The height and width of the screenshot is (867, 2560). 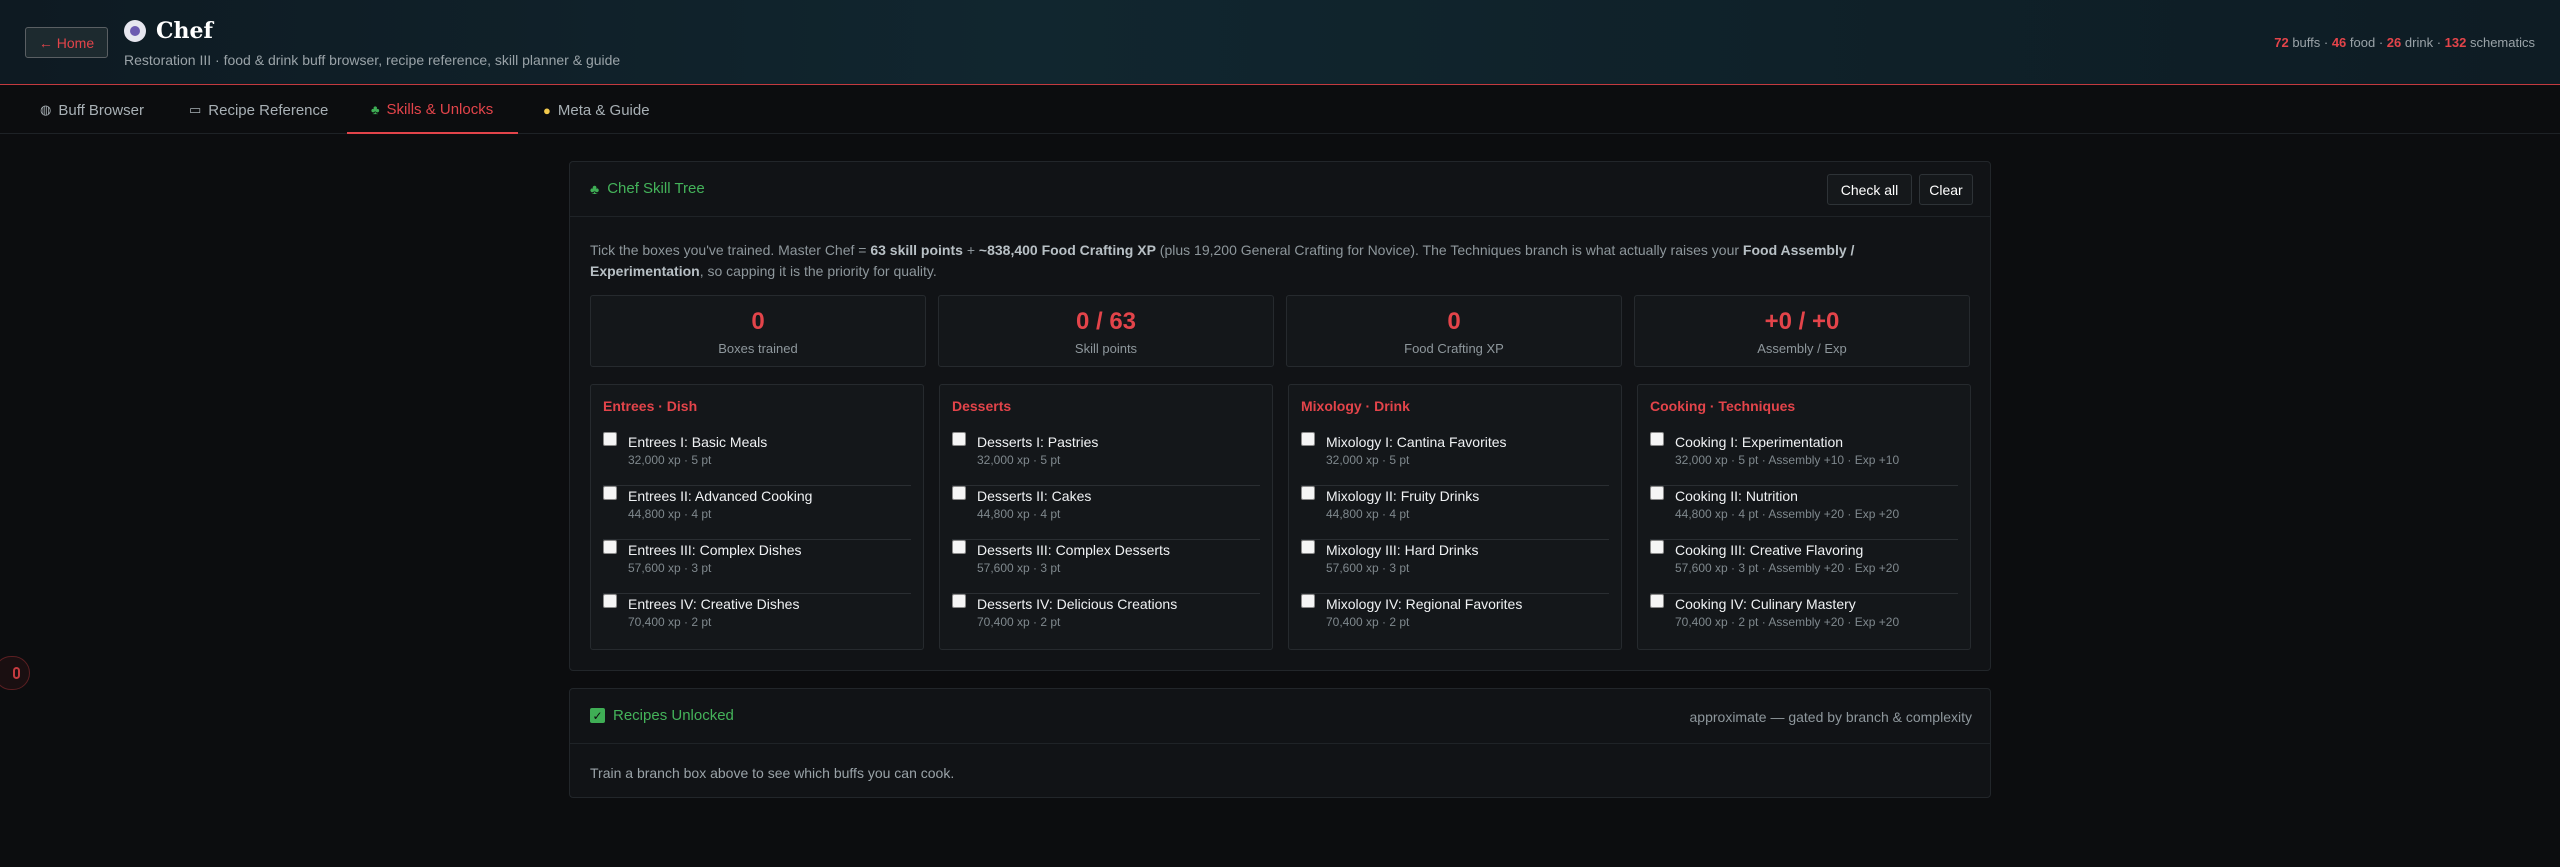 I want to click on skill-name: Entrees I: Basic Meals, so click(x=698, y=442).